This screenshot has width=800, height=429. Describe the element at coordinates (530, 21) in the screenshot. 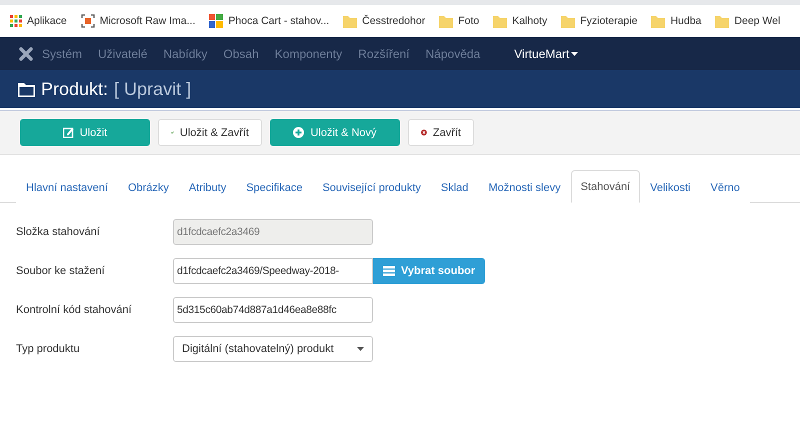

I see `bookmark-link: Kalhoty` at that location.